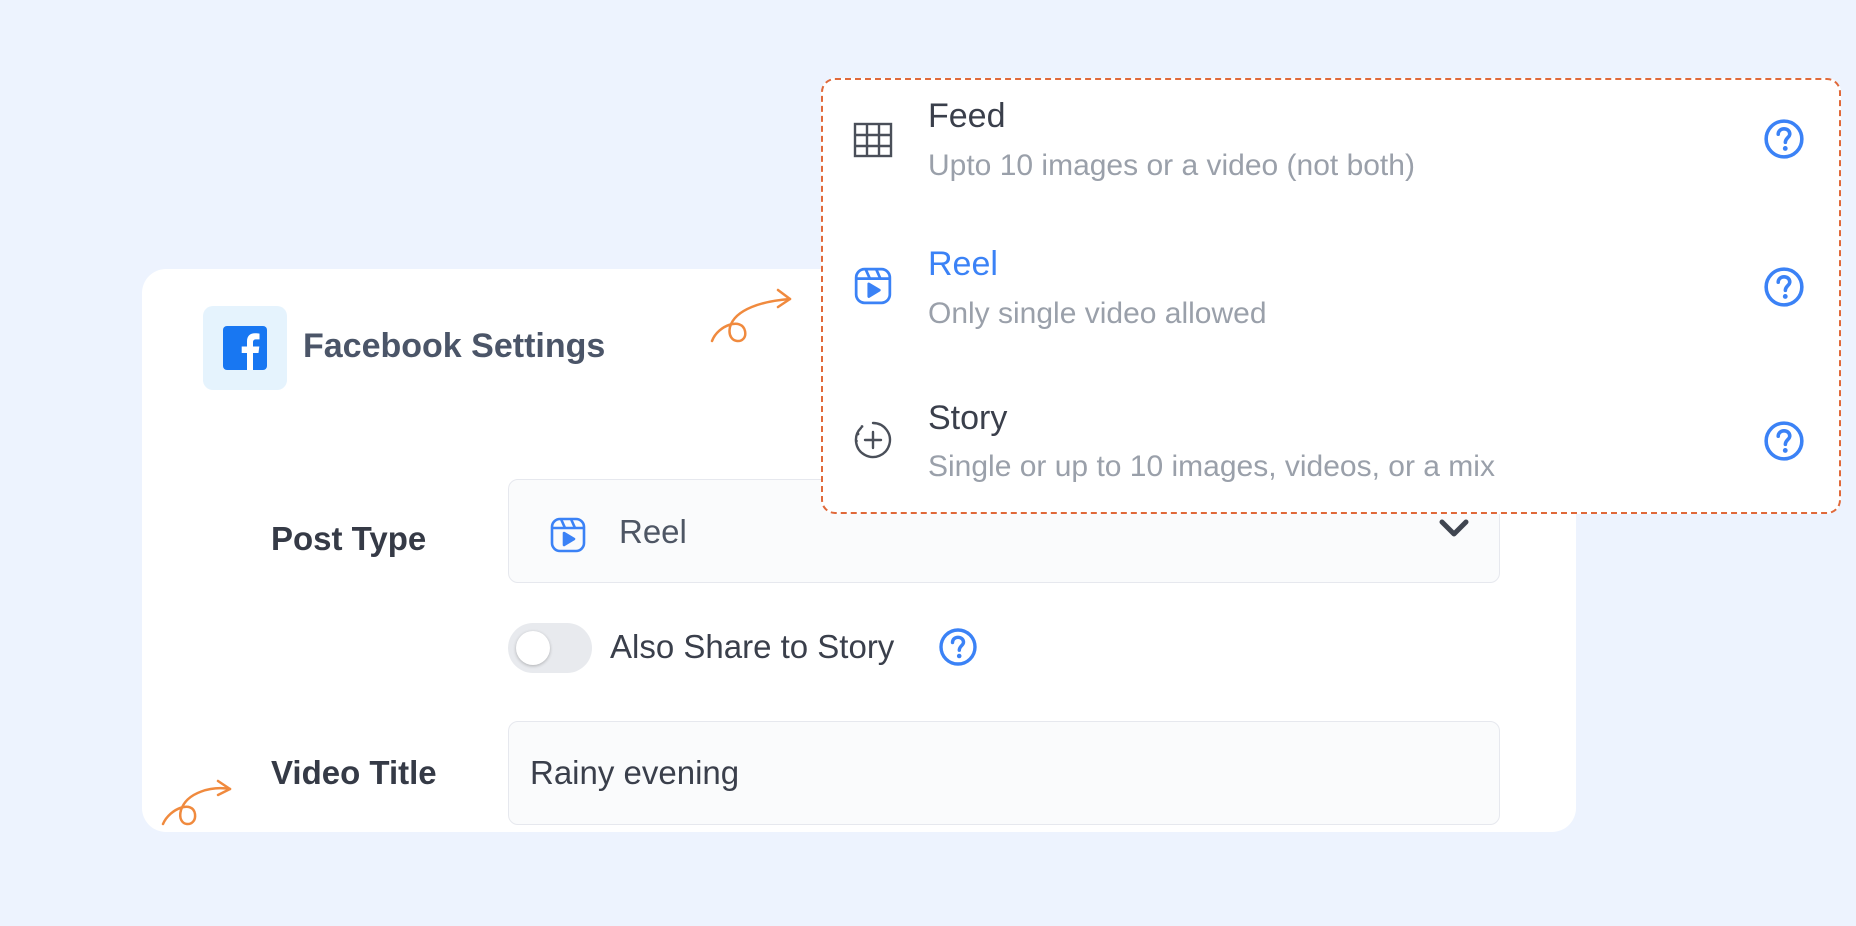 The image size is (1856, 926). Describe the element at coordinates (751, 315) in the screenshot. I see `annotation-arrow-top` at that location.